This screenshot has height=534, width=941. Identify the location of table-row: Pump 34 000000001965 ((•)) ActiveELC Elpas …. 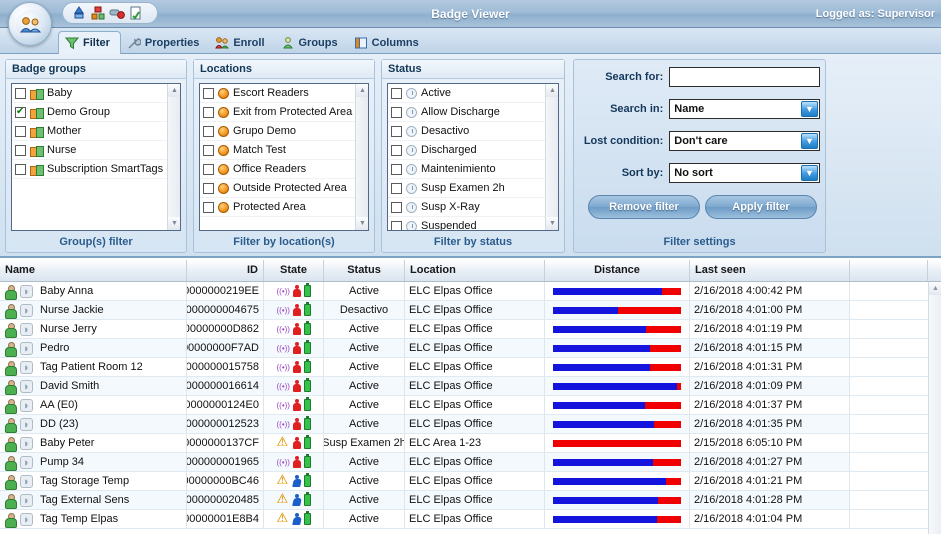
(464, 462).